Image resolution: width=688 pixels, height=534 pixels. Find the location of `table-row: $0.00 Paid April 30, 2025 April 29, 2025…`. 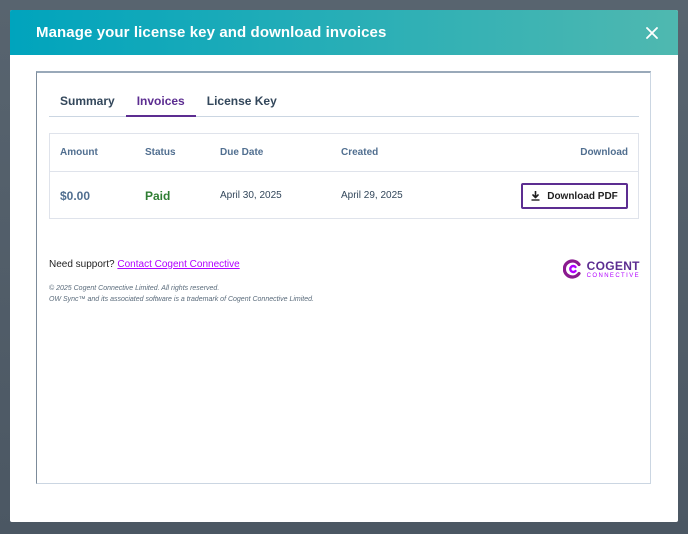

table-row: $0.00 Paid April 30, 2025 April 29, 2025… is located at coordinates (344, 195).